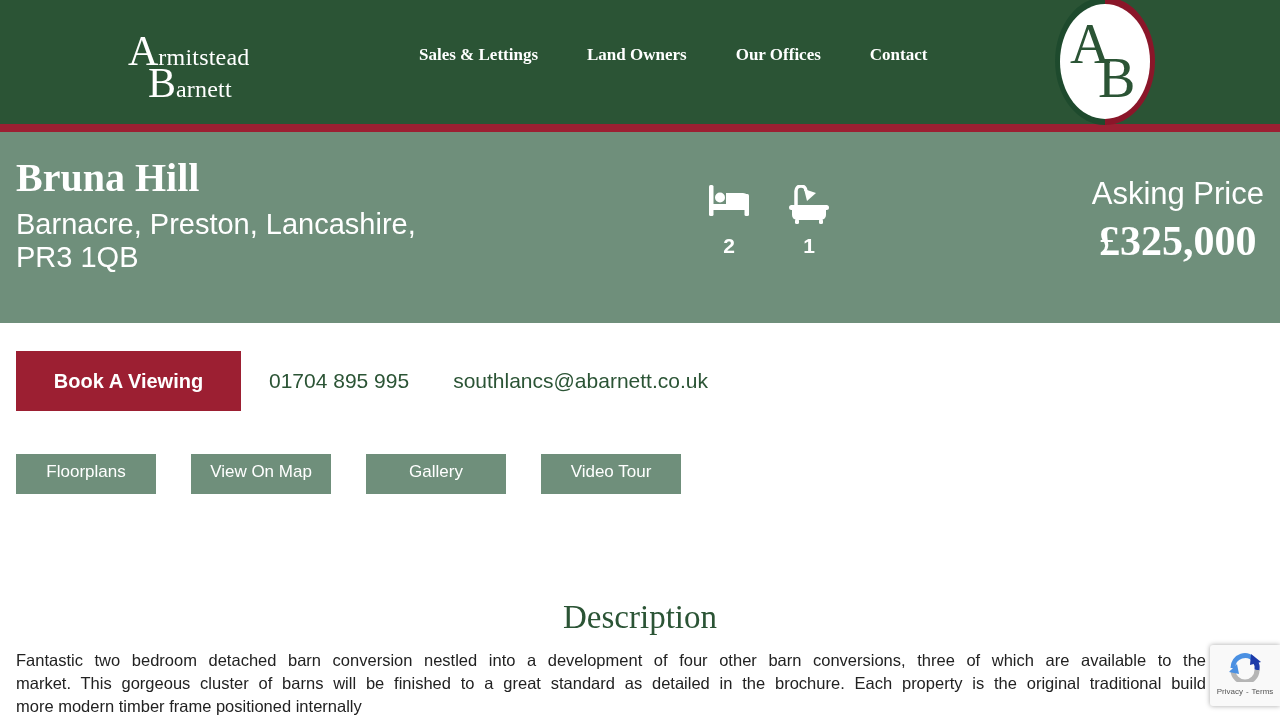 The image size is (1280, 720). What do you see at coordinates (778, 55) in the screenshot?
I see `nav-link: Our Offices` at bounding box center [778, 55].